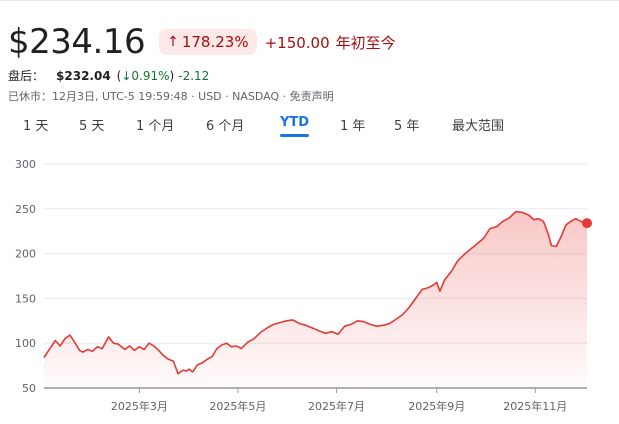  Describe the element at coordinates (25, 254) in the screenshot. I see `y-tick-label-200: 200` at that location.